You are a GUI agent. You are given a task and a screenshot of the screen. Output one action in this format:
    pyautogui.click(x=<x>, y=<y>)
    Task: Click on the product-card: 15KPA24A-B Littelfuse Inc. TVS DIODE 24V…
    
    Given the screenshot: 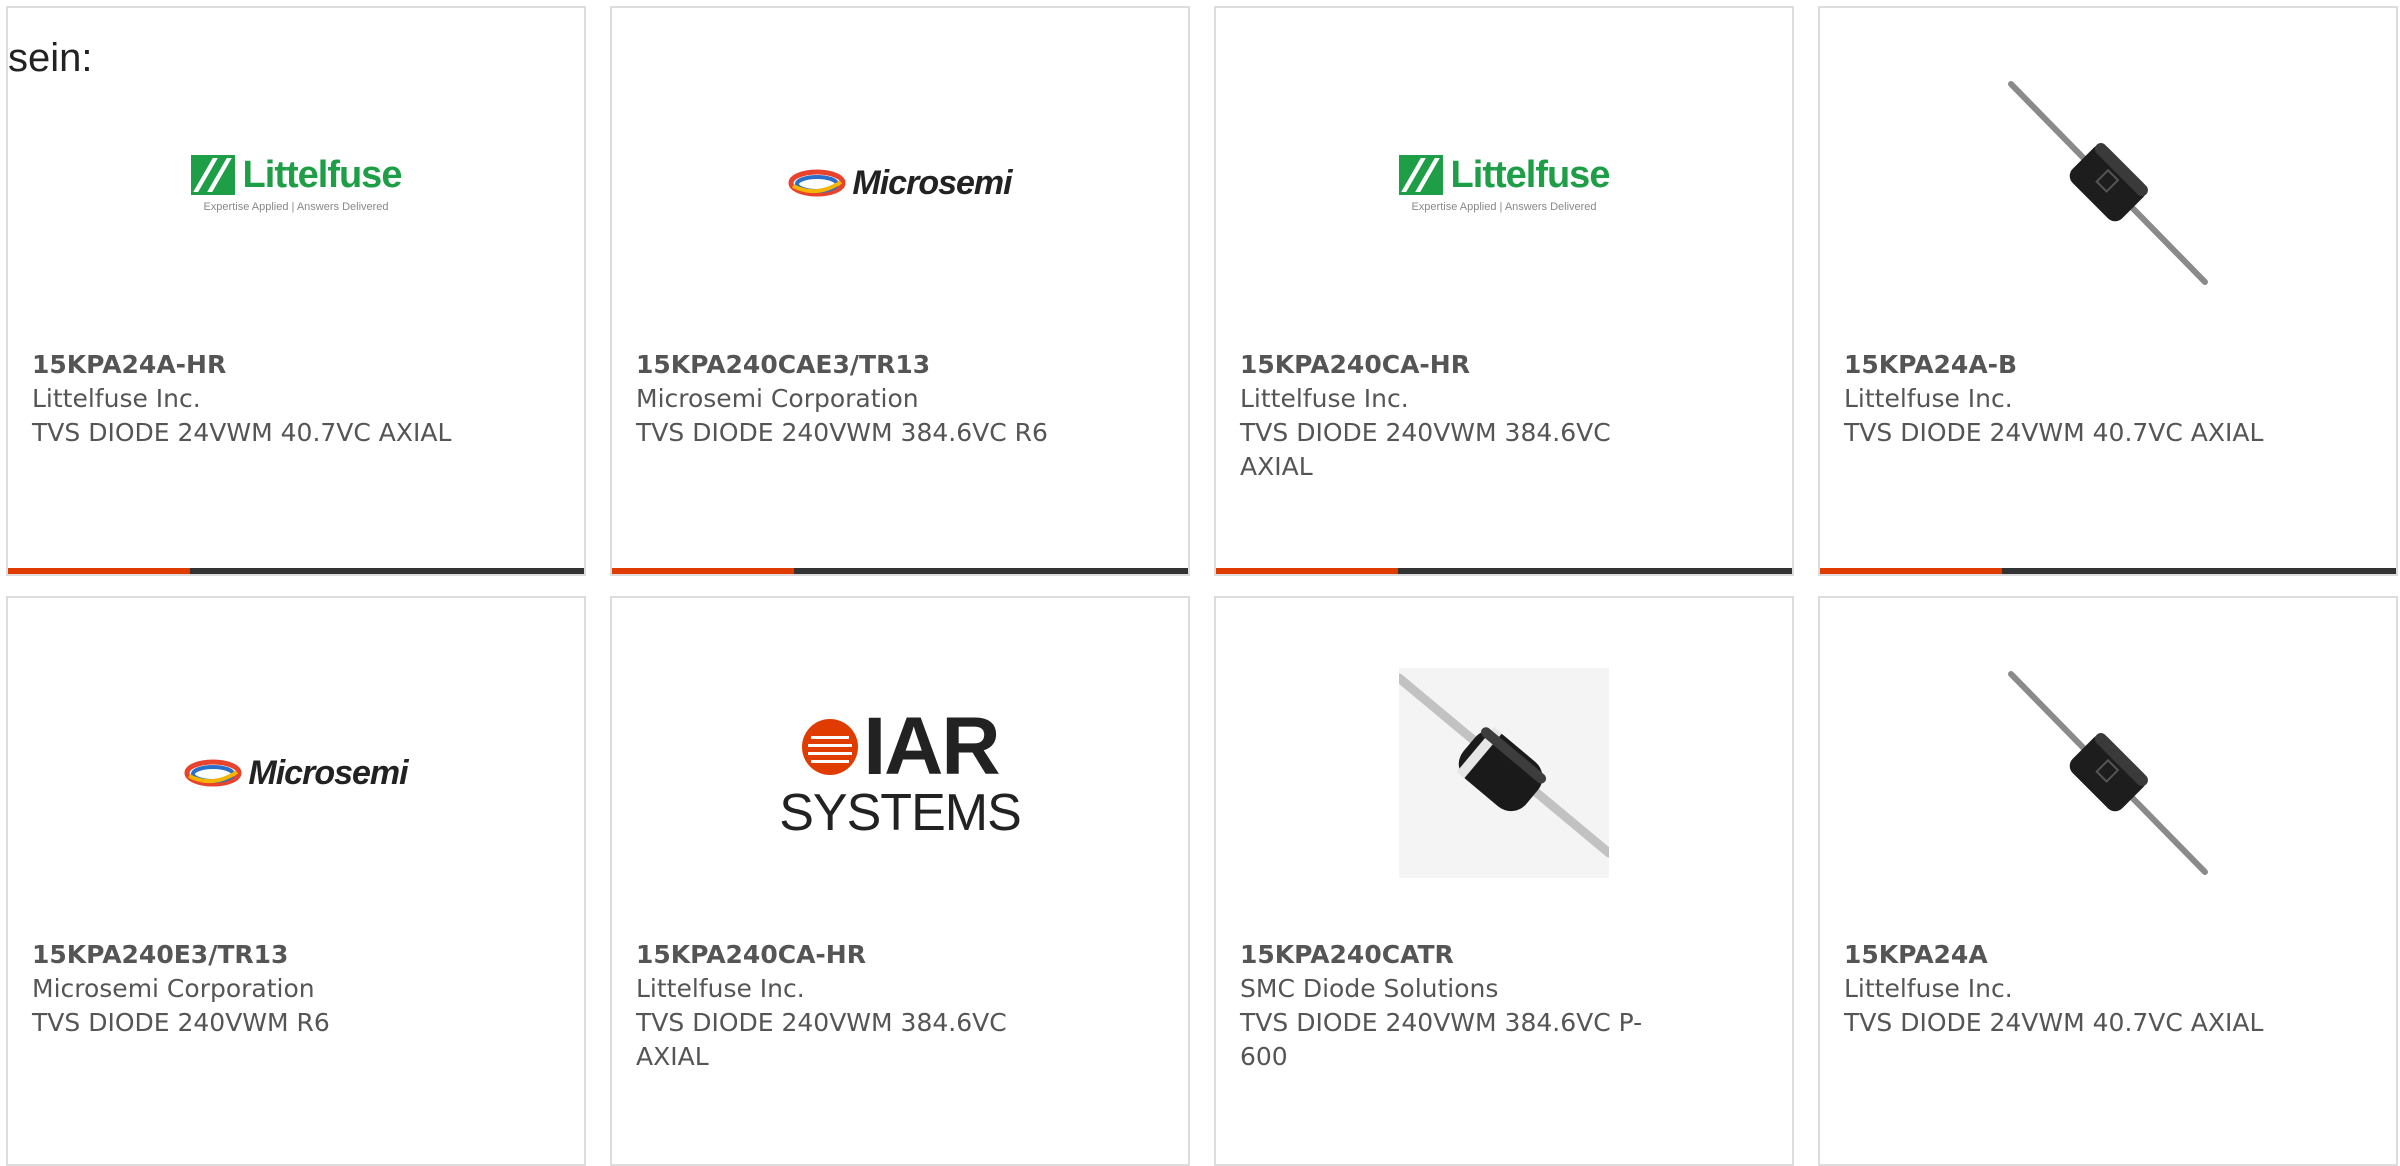 What is the action you would take?
    pyautogui.click(x=2108, y=291)
    